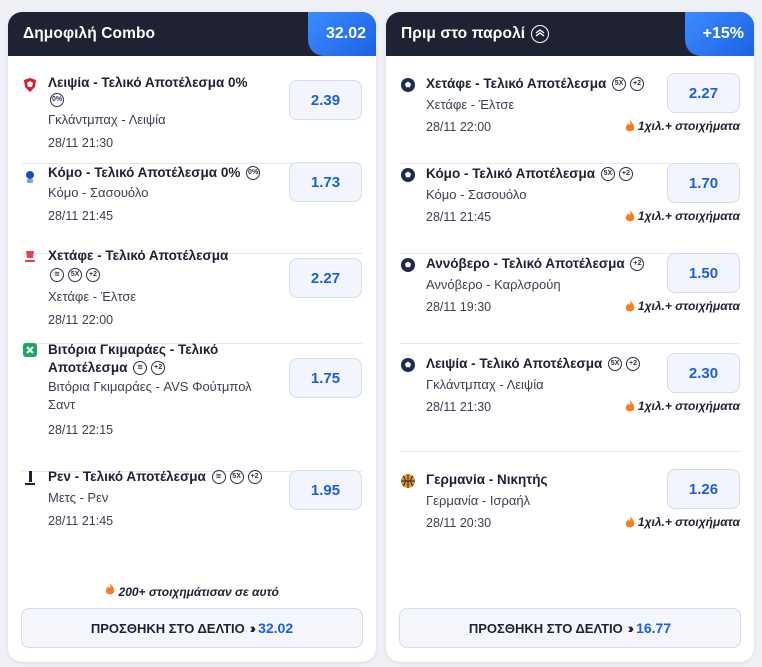  I want to click on odds-button: 2.39, so click(325, 100).